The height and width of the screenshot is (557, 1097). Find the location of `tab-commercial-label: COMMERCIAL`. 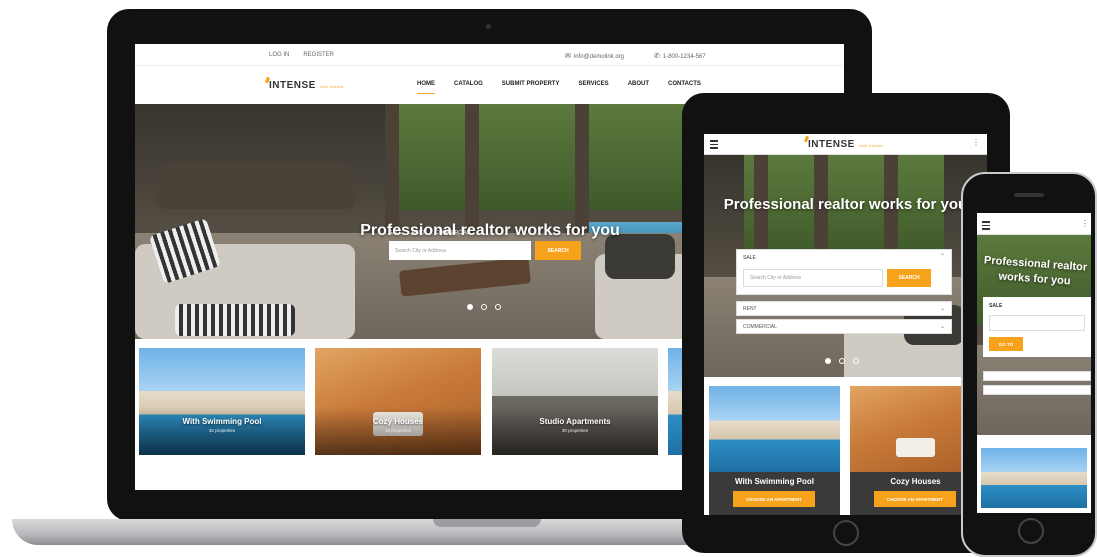

tab-commercial-label: COMMERCIAL is located at coordinates (760, 326).